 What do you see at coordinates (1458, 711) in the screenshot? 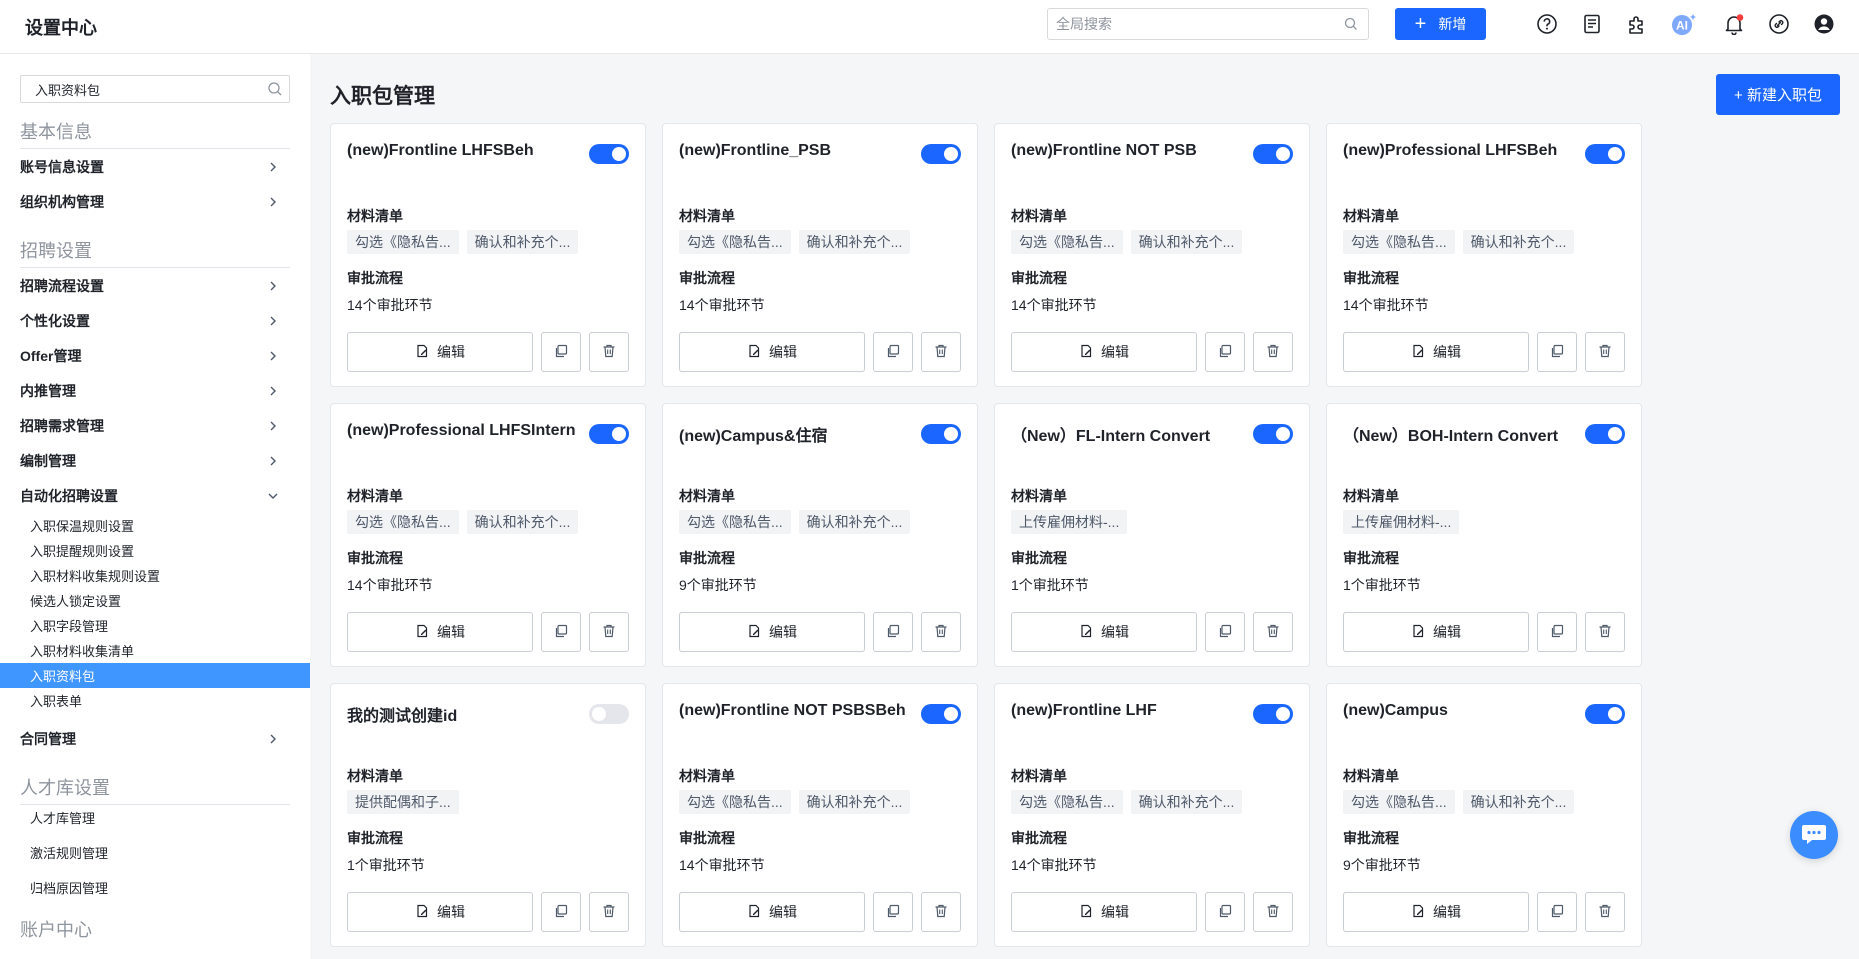
I see `card-title: (new)Campus` at bounding box center [1458, 711].